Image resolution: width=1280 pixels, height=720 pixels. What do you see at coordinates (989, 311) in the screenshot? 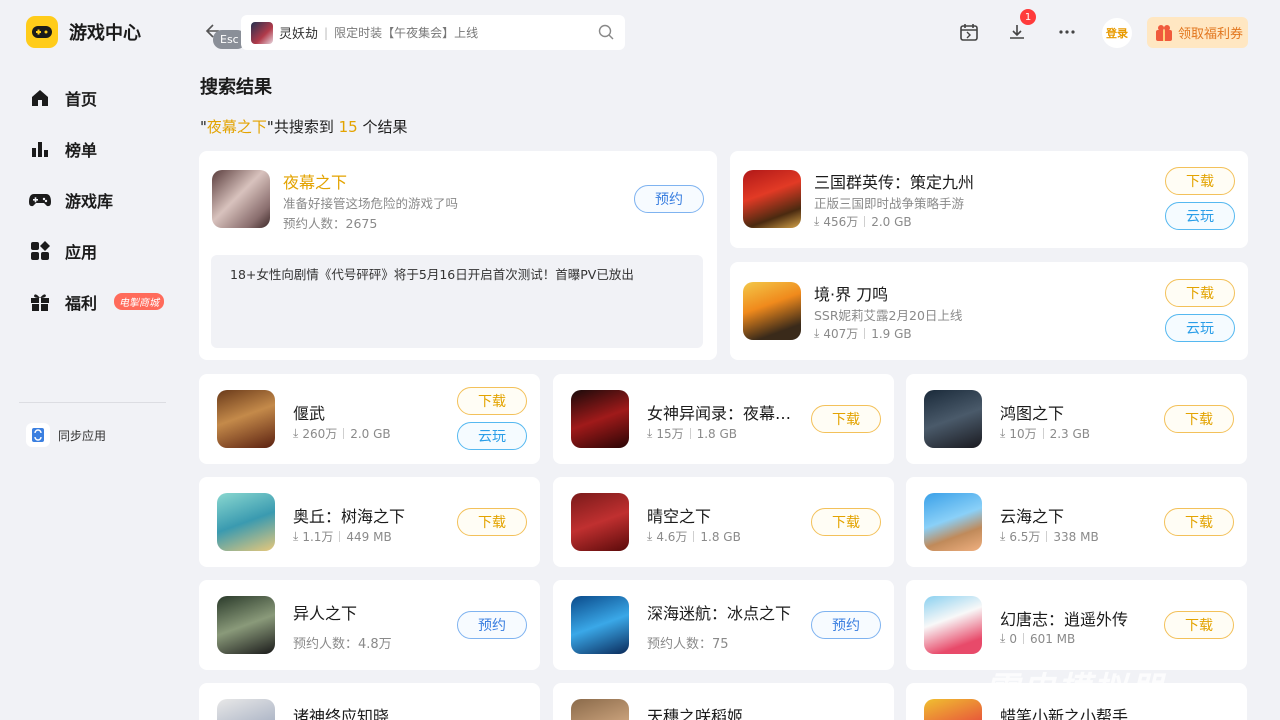
I see `game-card: 境·界 刀鸣 SSR妮莉艾露2月20日上线 ⤓ 407万 1.9 GB 下载 云玩` at bounding box center [989, 311].